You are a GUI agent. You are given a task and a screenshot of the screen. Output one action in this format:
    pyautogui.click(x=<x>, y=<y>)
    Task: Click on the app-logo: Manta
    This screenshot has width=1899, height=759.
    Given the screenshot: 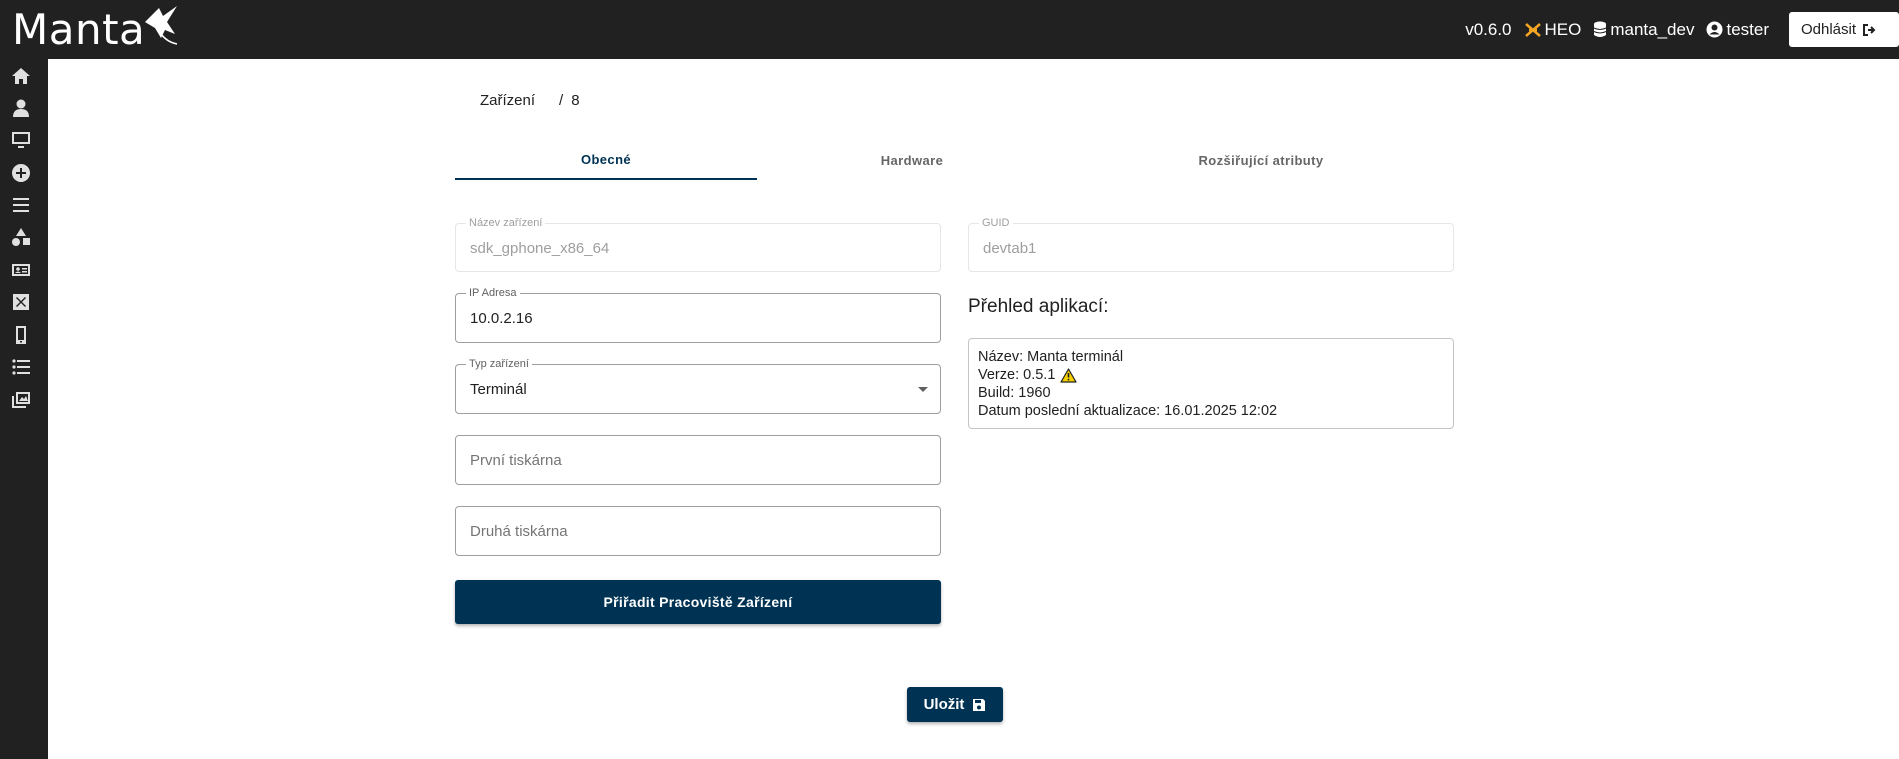 What is the action you would take?
    pyautogui.click(x=96, y=29)
    